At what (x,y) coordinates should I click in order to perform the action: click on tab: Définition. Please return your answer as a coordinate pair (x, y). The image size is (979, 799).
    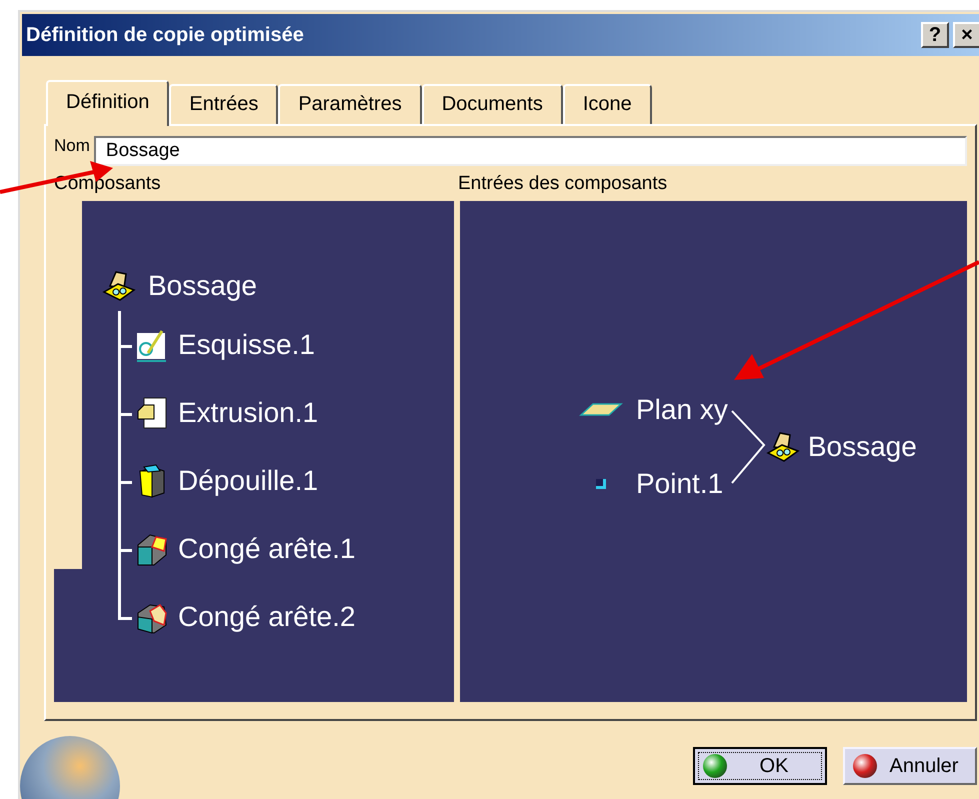
    Looking at the image, I should click on (108, 103).